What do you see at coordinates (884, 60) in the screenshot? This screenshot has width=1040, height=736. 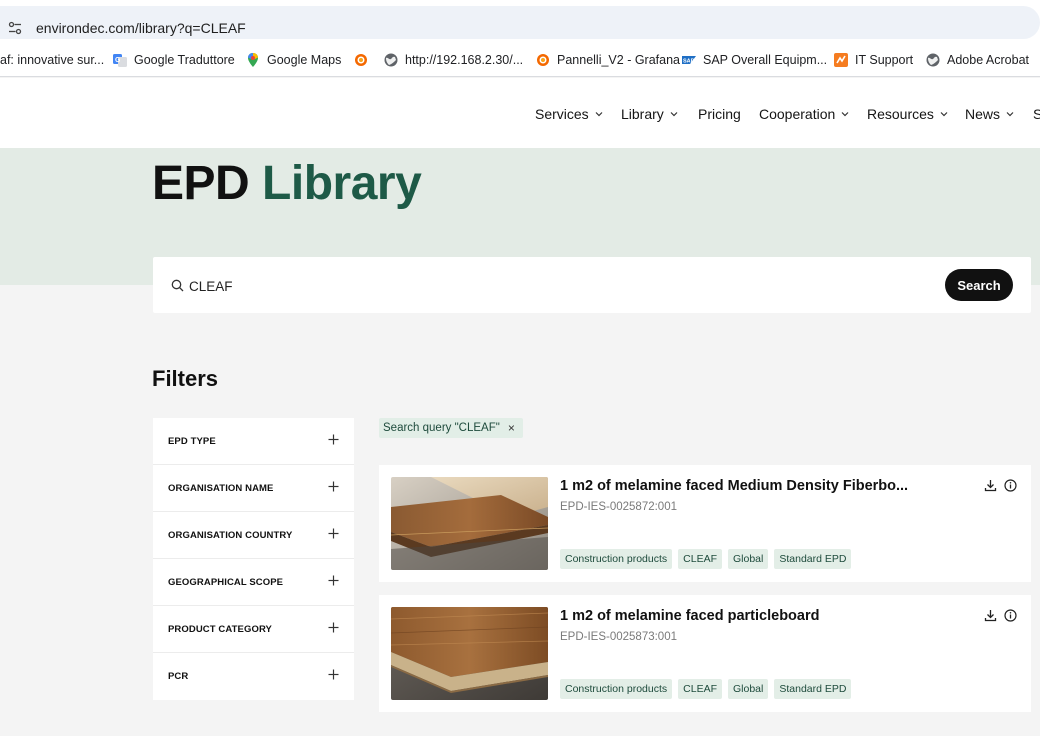 I see `bookmark-label: IT Support` at bounding box center [884, 60].